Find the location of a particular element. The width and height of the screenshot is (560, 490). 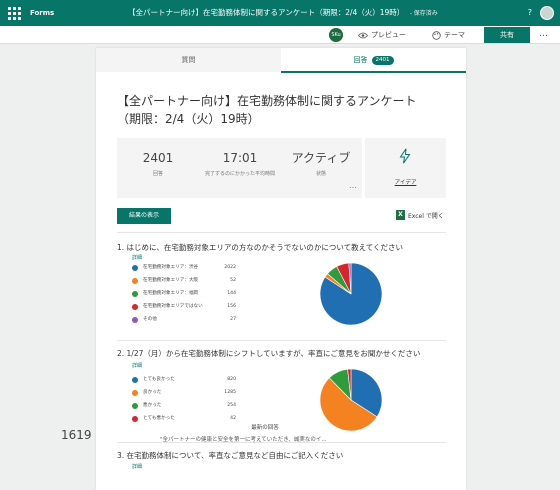

stat-status: アクティブ 状態 is located at coordinates (321, 163).